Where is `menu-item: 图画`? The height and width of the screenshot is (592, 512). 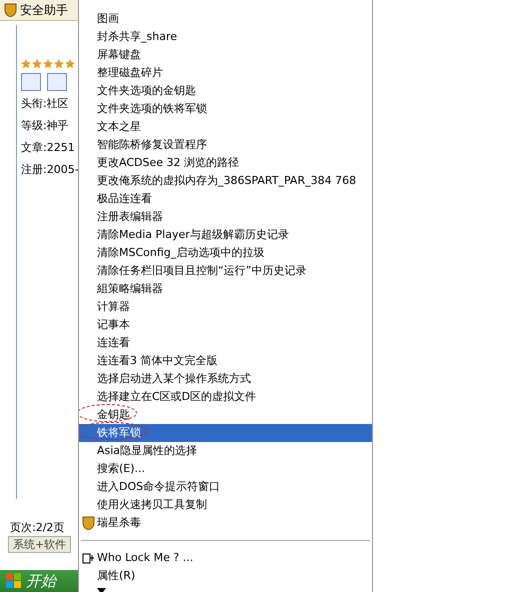 menu-item: 图画 is located at coordinates (225, 19).